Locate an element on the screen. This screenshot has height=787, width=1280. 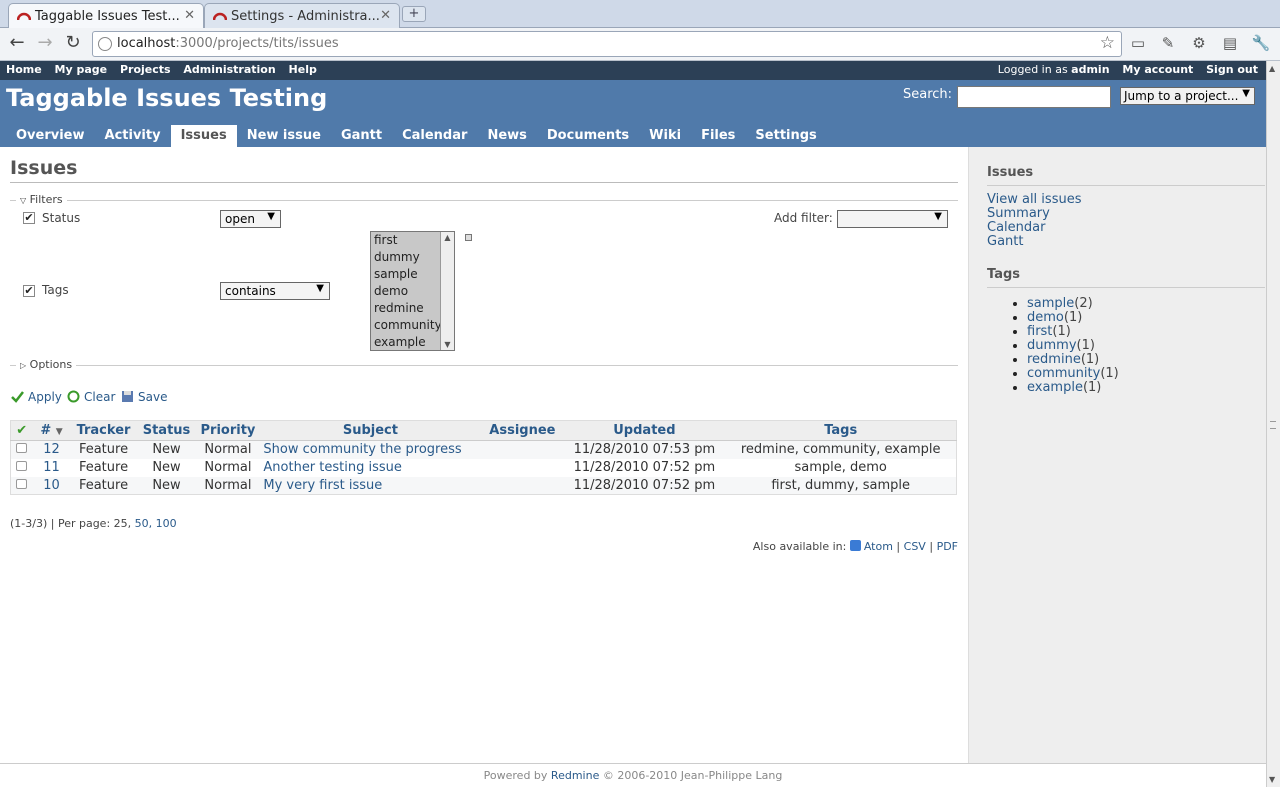
sidebar-gantt: Gantt is located at coordinates (1005, 242).